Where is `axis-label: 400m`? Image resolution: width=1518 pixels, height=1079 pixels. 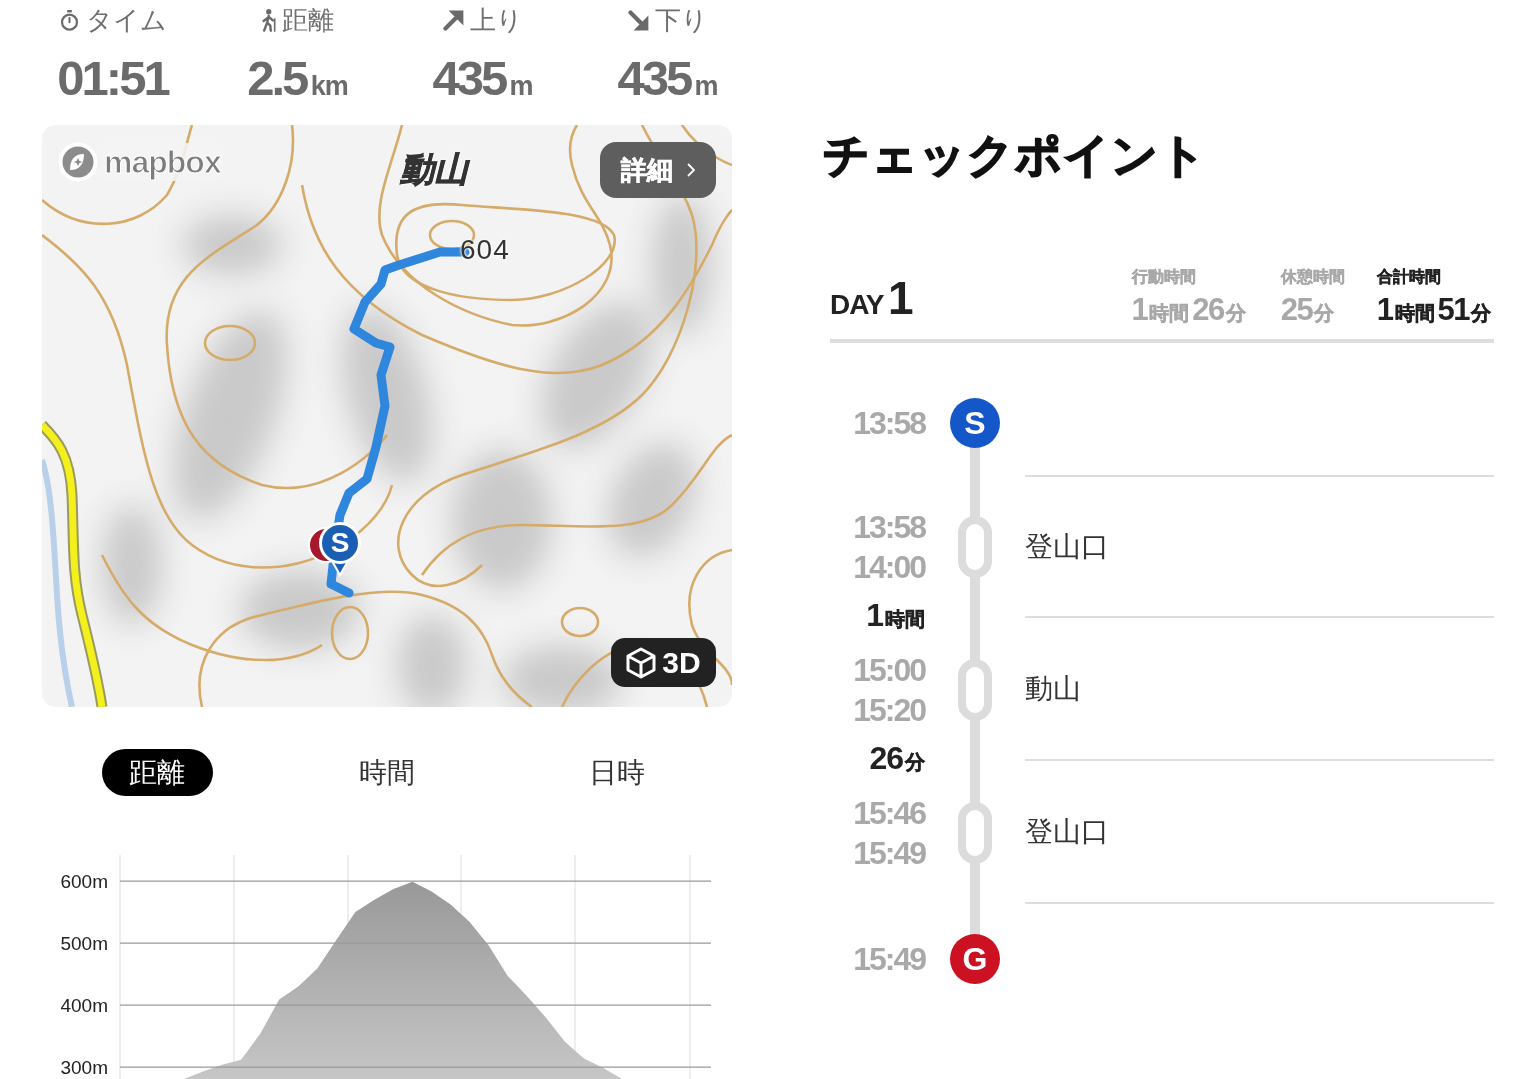 axis-label: 400m is located at coordinates (84, 1006).